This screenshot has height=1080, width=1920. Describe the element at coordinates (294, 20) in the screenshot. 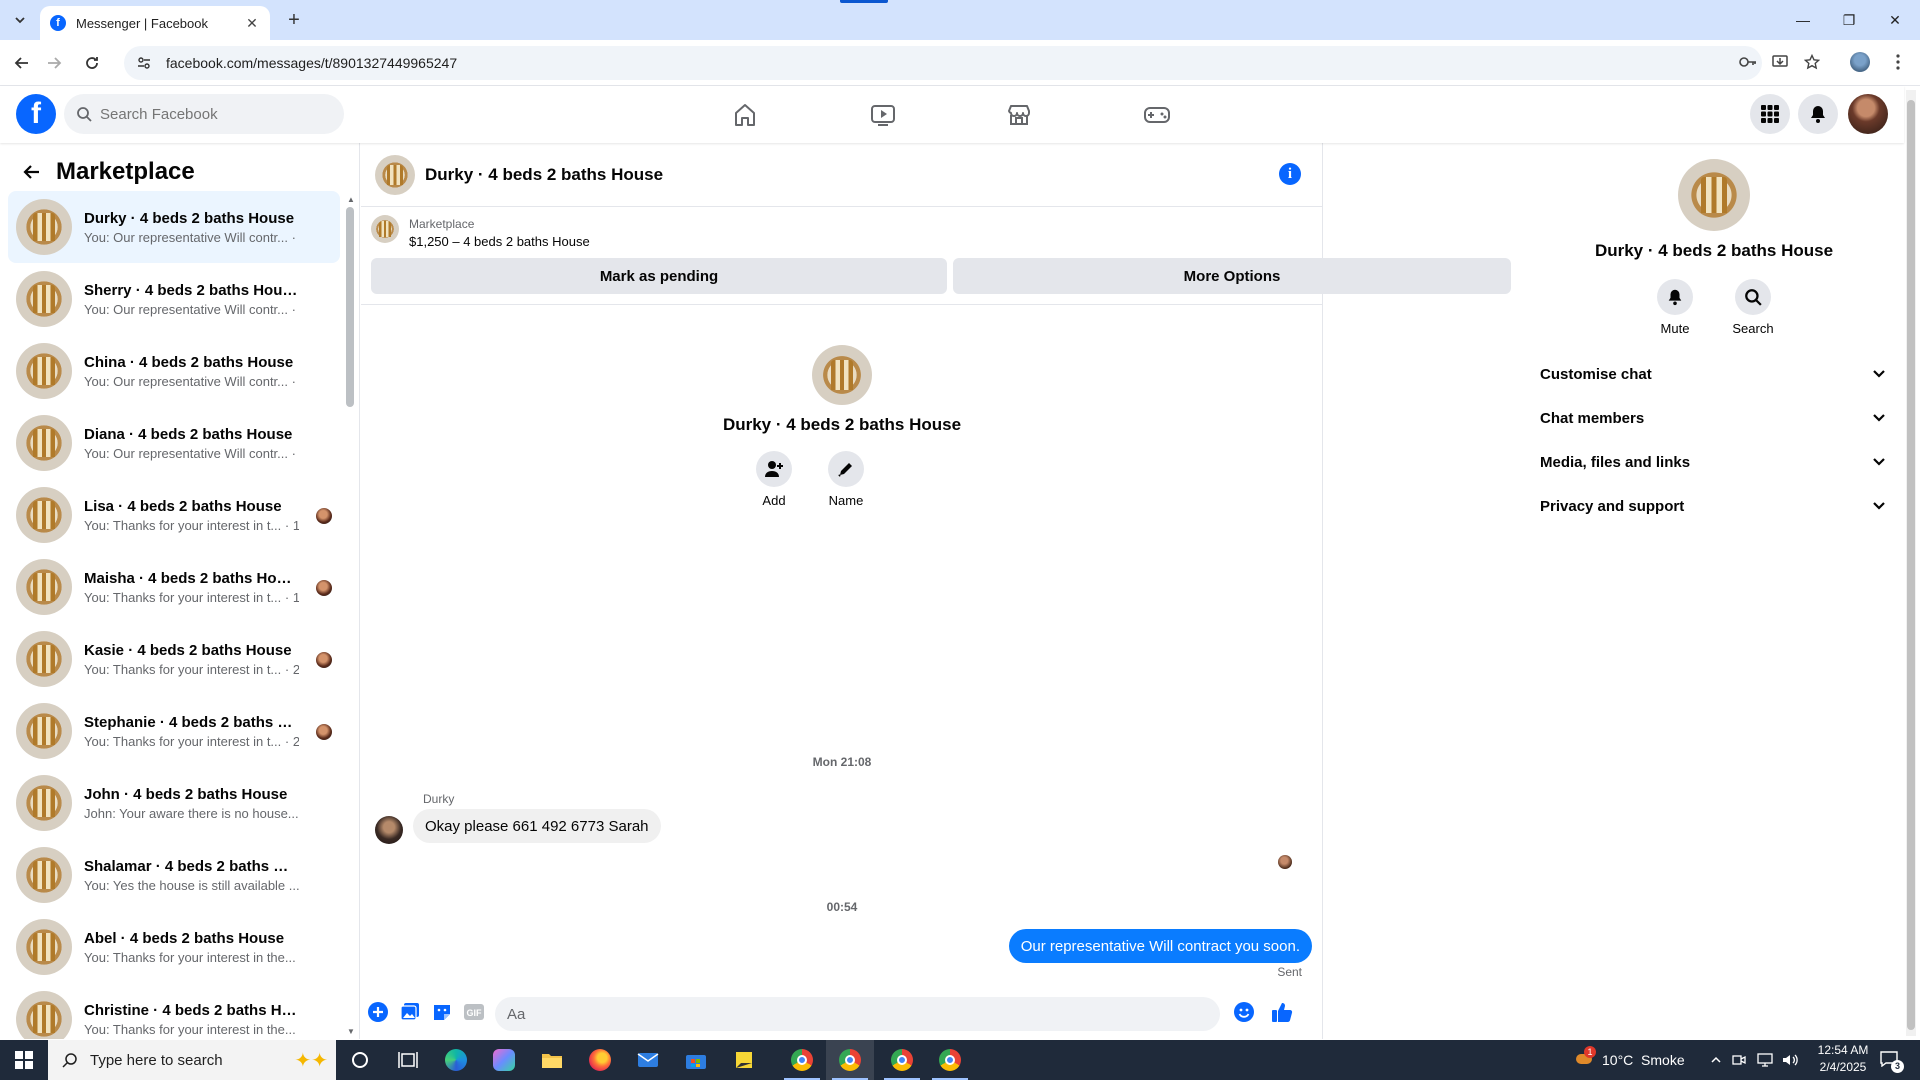

I see `new-tab-button: +` at that location.